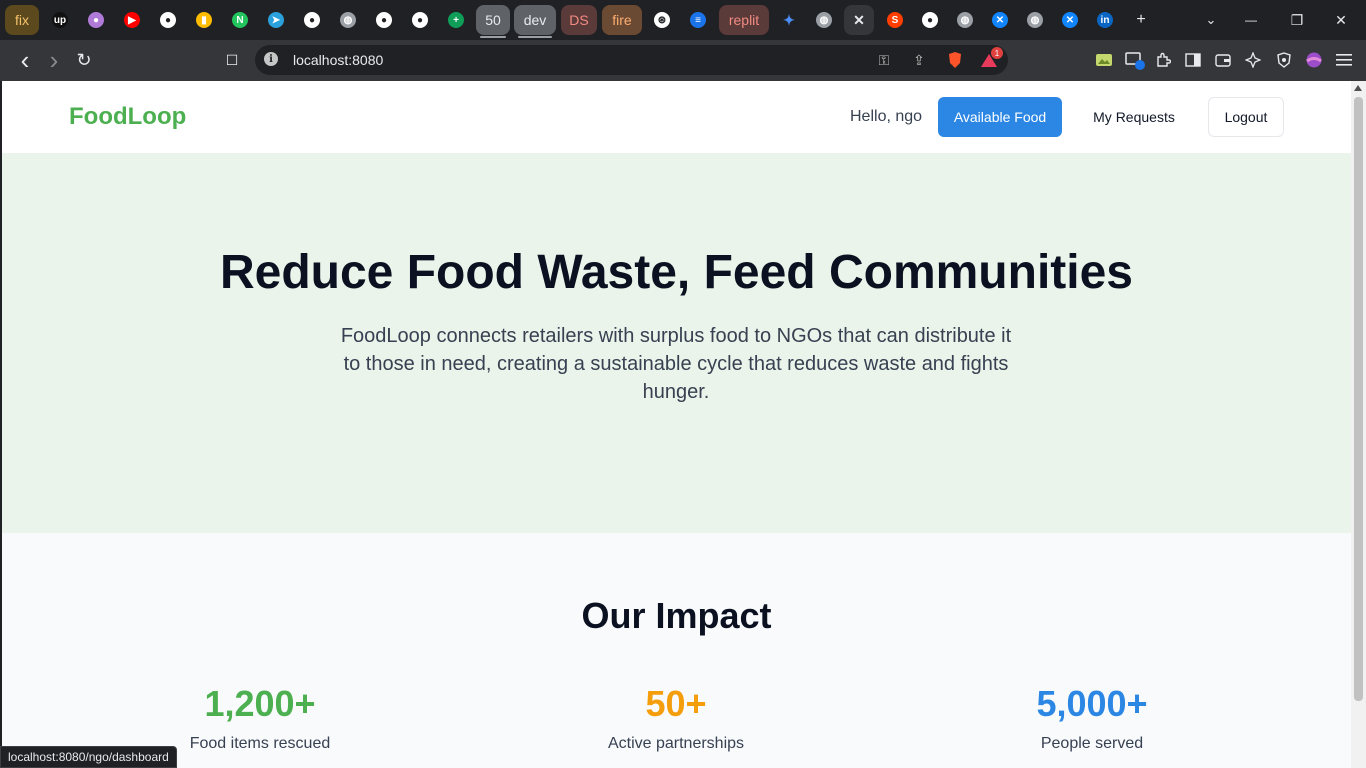 This screenshot has width=1366, height=768. I want to click on tab-github-5: ●, so click(930, 20).